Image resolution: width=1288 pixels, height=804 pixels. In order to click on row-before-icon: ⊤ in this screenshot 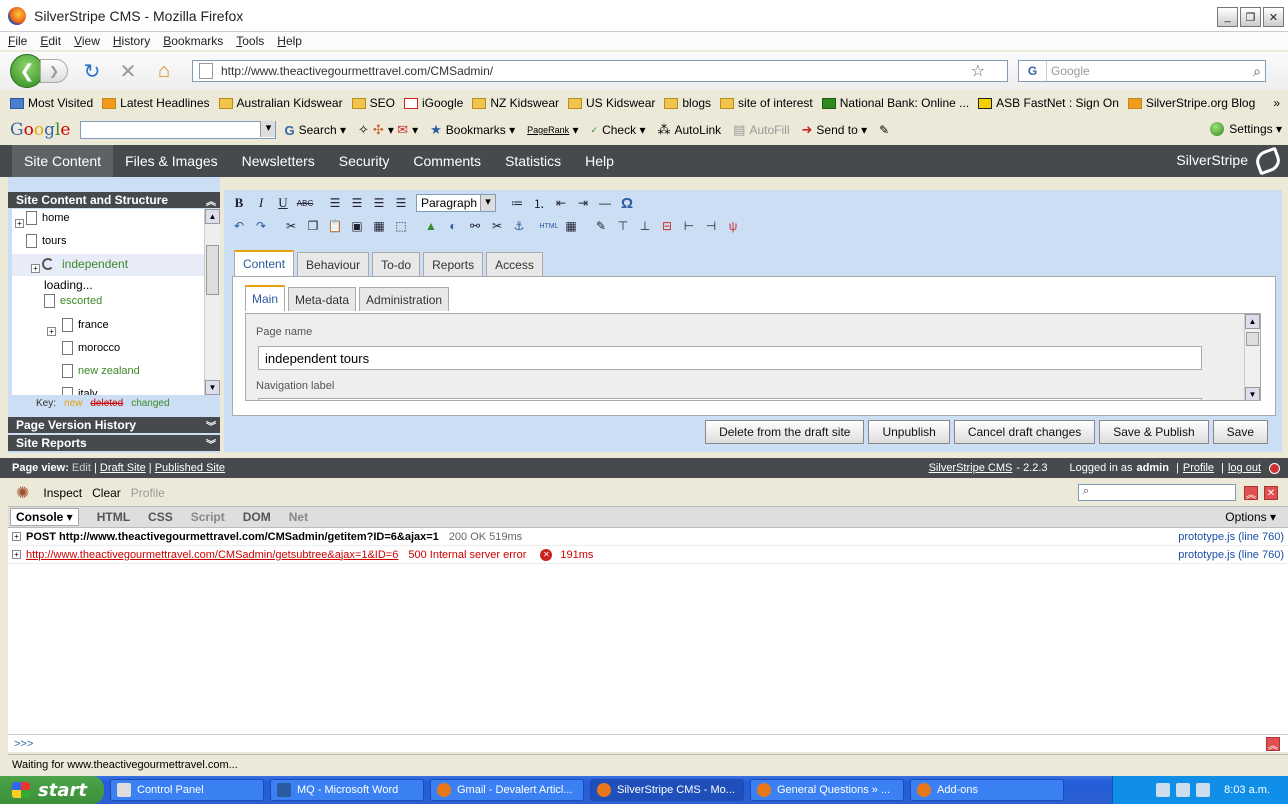, I will do `click(623, 226)`.